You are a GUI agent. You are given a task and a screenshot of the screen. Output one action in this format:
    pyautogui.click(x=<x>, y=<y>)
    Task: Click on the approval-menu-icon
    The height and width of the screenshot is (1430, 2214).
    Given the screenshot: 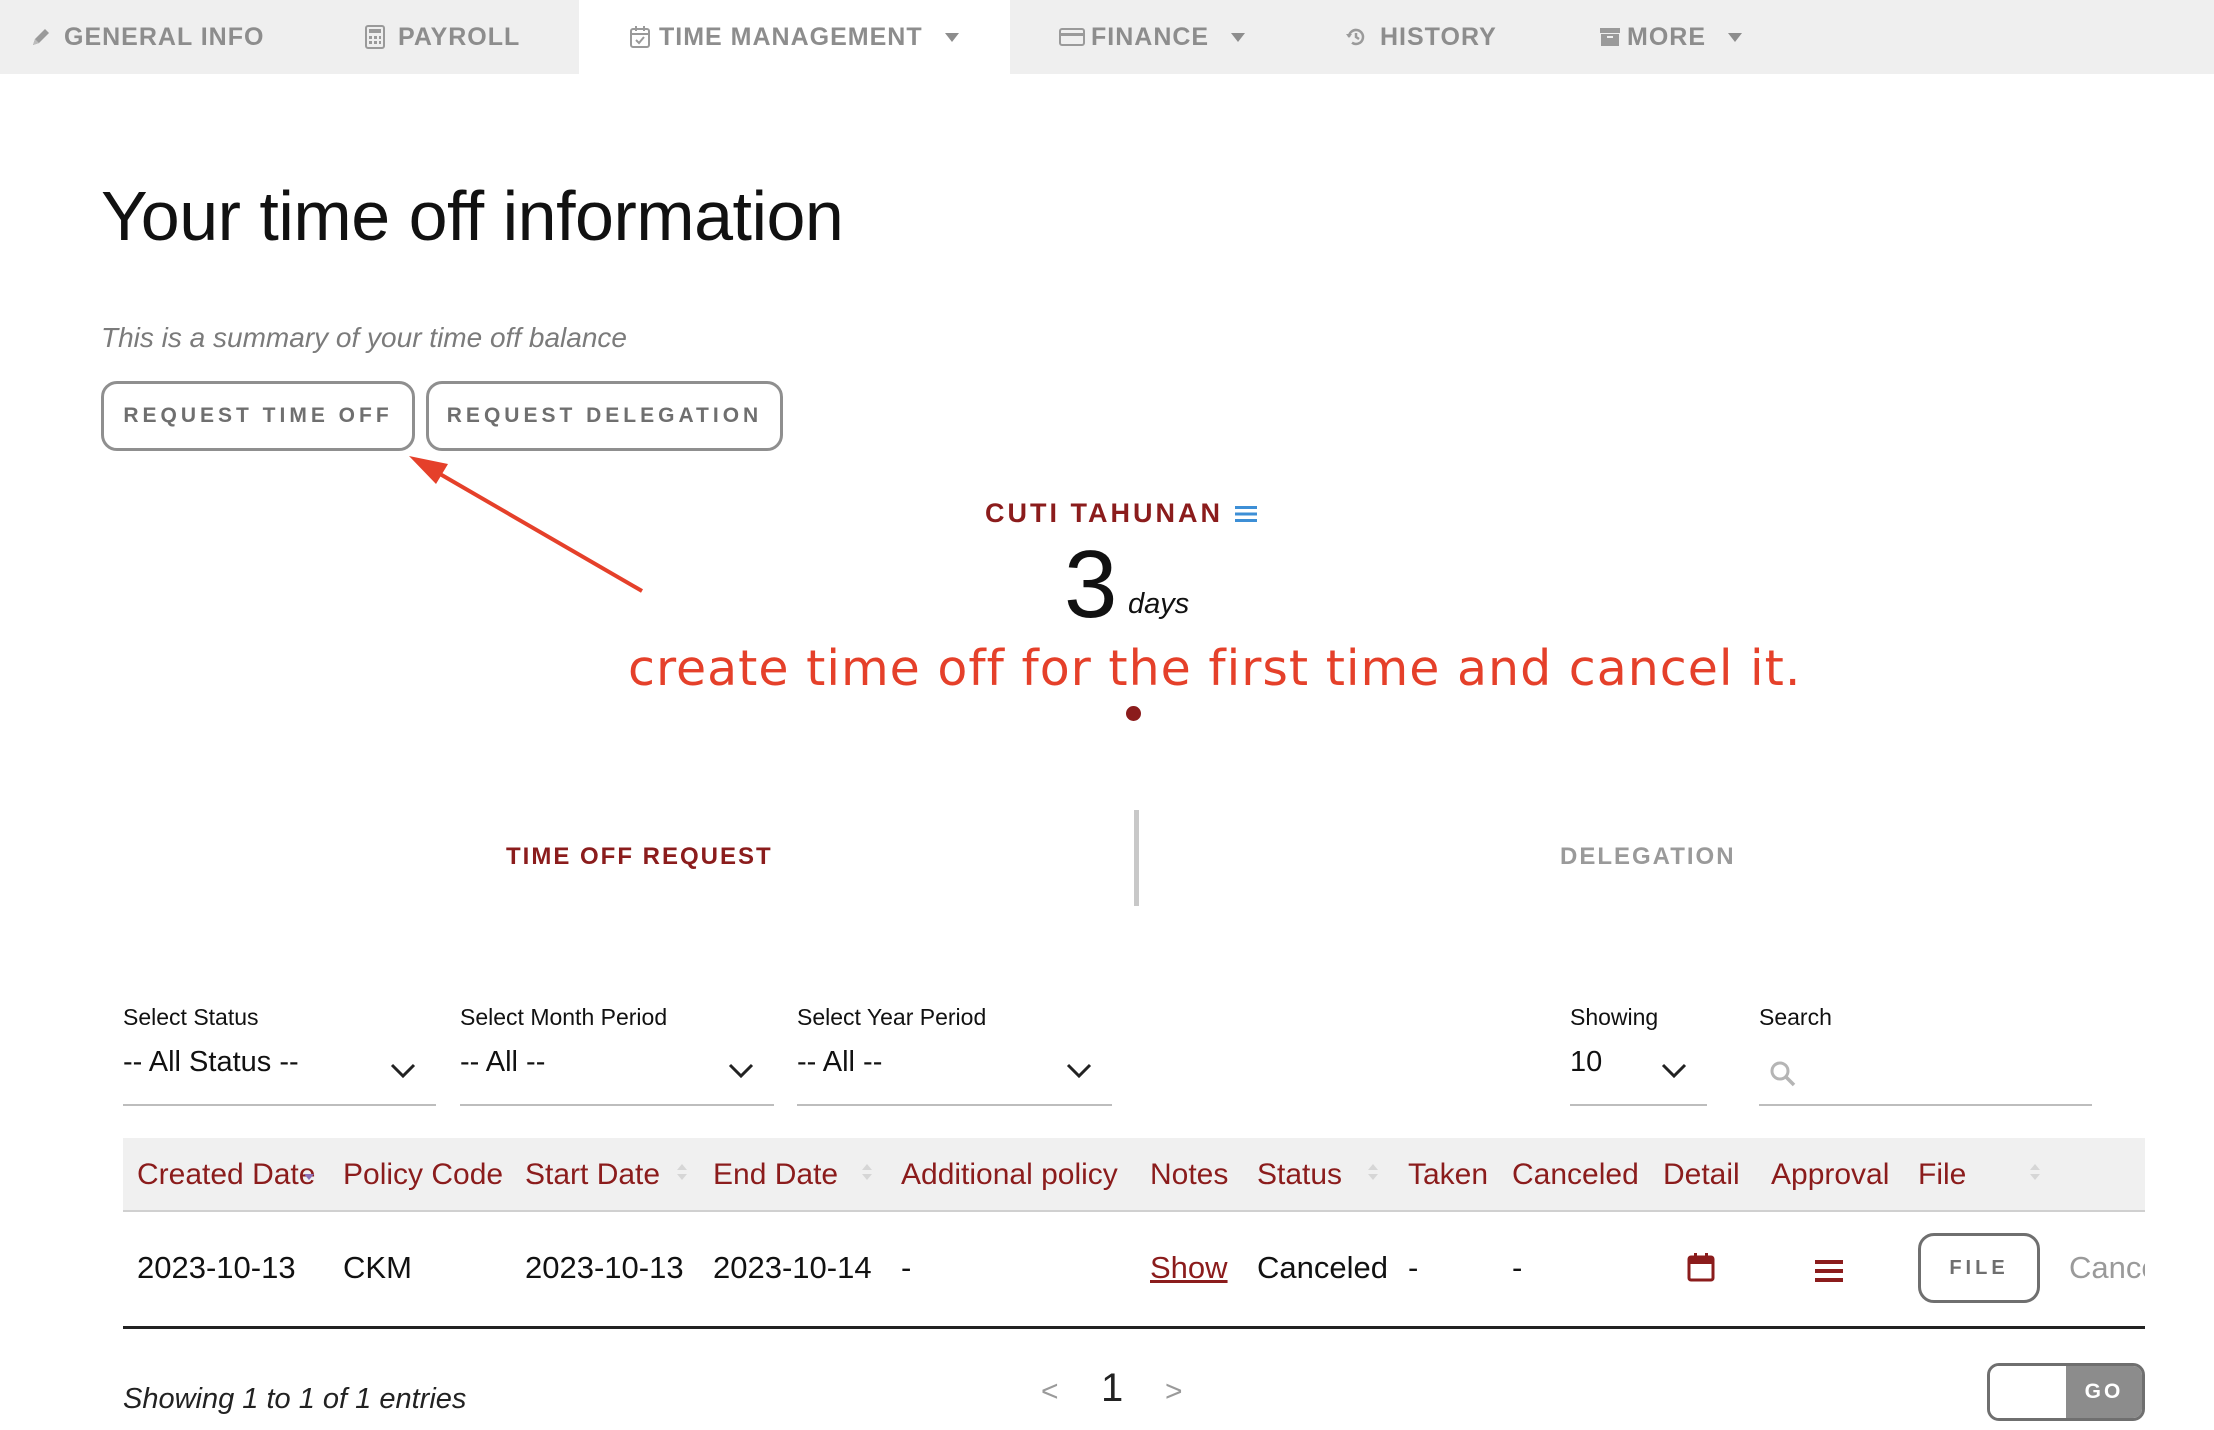 What is the action you would take?
    pyautogui.click(x=1829, y=1273)
    